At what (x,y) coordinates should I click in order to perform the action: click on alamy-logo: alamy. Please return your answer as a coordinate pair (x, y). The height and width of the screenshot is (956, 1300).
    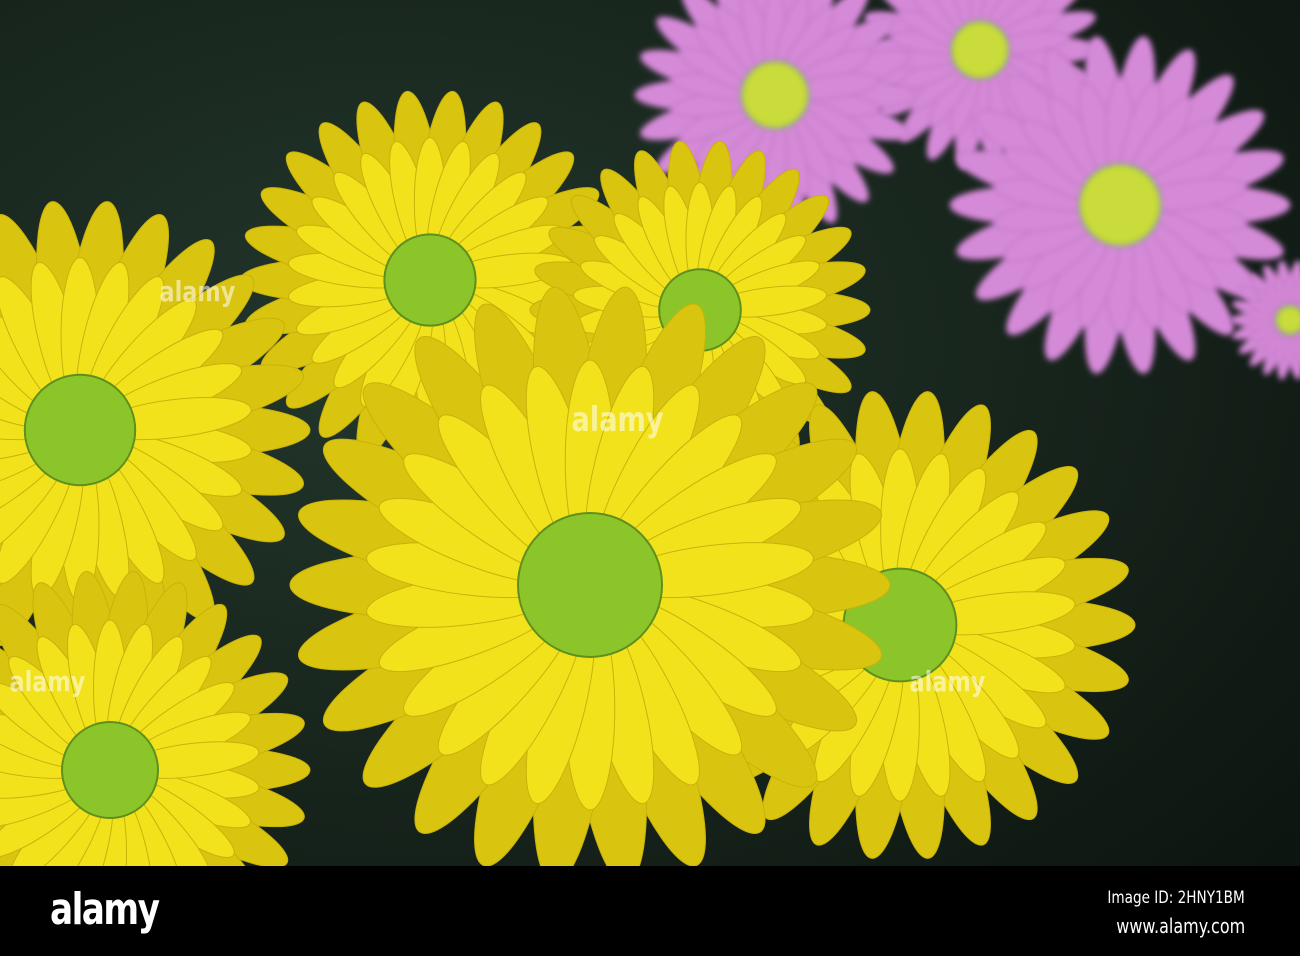
    Looking at the image, I should click on (105, 909).